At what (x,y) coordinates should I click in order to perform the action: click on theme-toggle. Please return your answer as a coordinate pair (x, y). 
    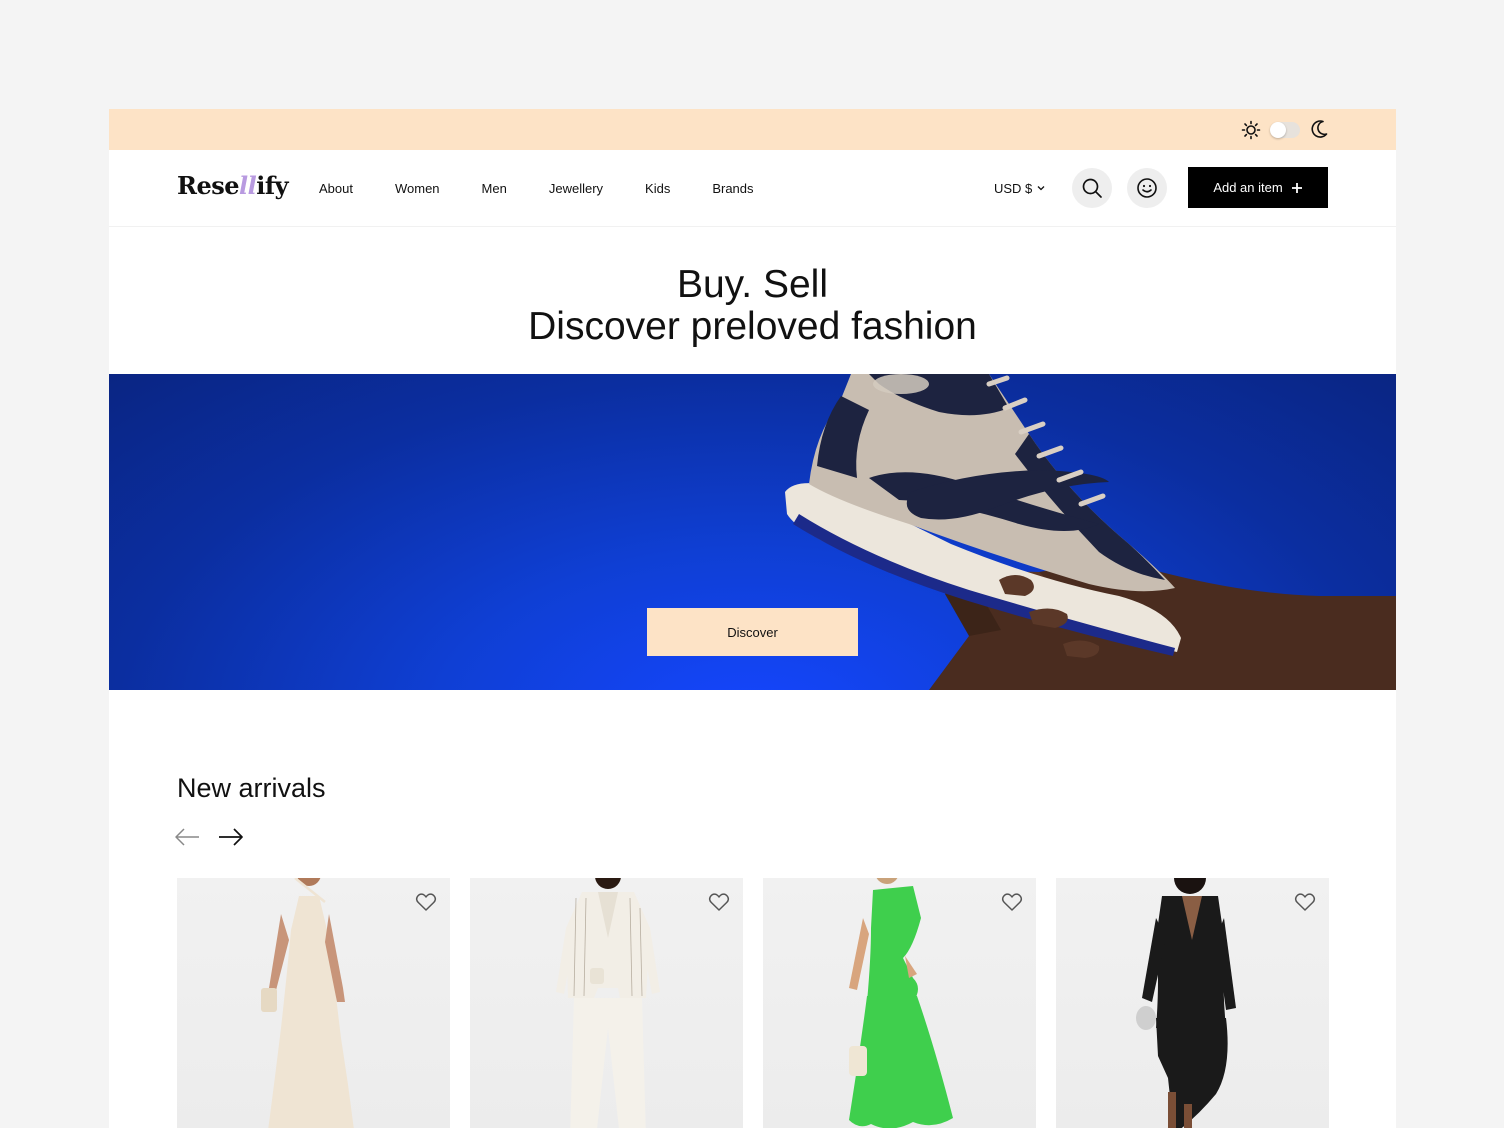
    Looking at the image, I should click on (1285, 130).